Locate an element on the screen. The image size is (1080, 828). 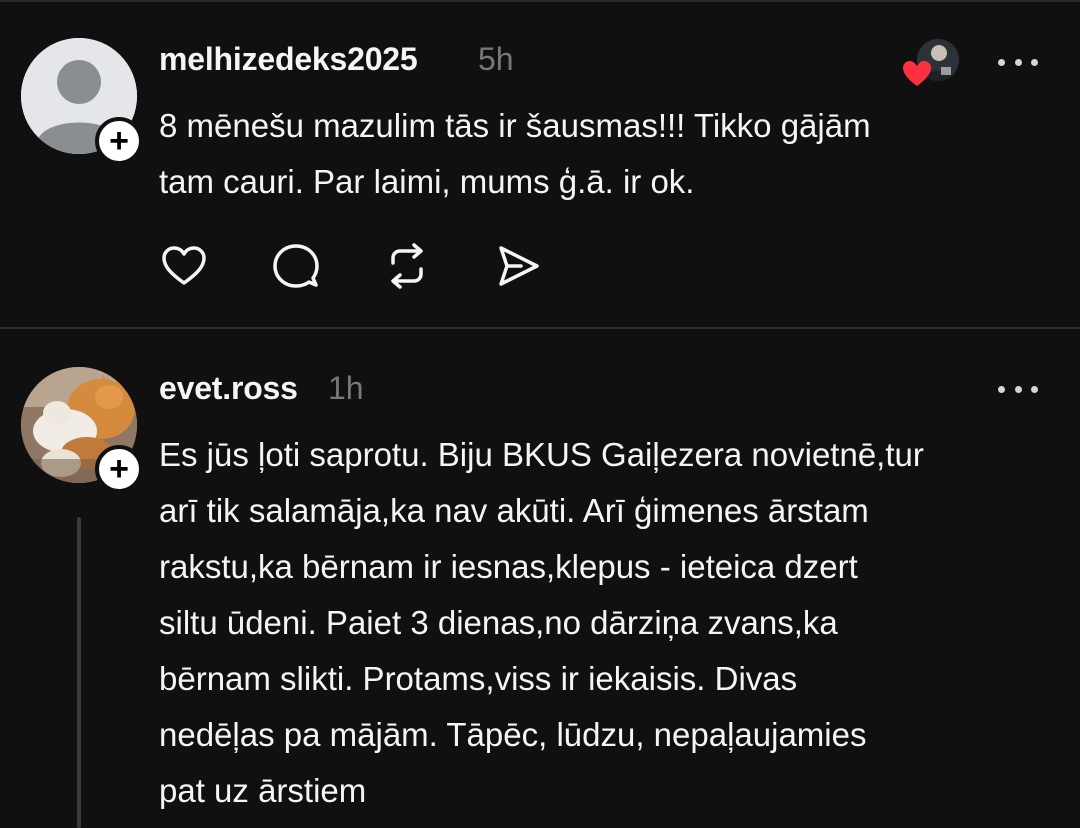
post-time: 1h is located at coordinates (346, 388).